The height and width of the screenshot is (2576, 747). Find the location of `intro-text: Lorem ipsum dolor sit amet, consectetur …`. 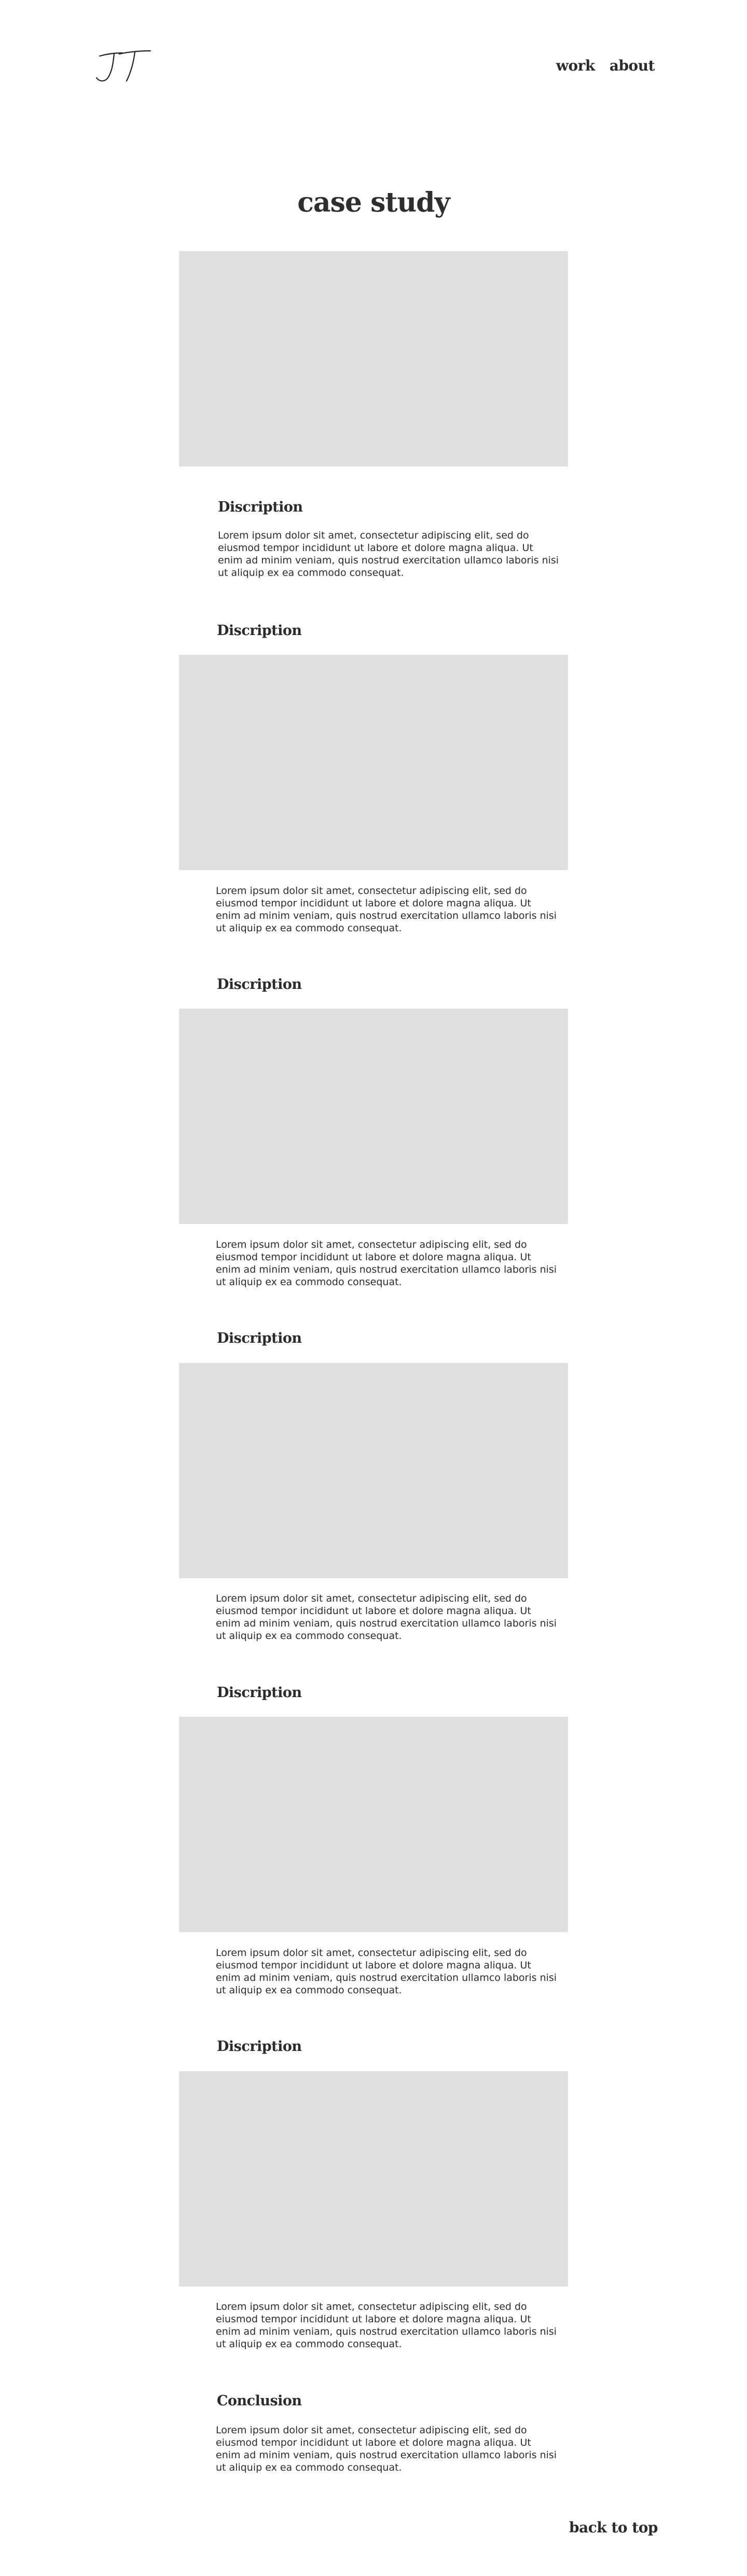

intro-text: Lorem ipsum dolor sit amet, consectetur … is located at coordinates (388, 554).